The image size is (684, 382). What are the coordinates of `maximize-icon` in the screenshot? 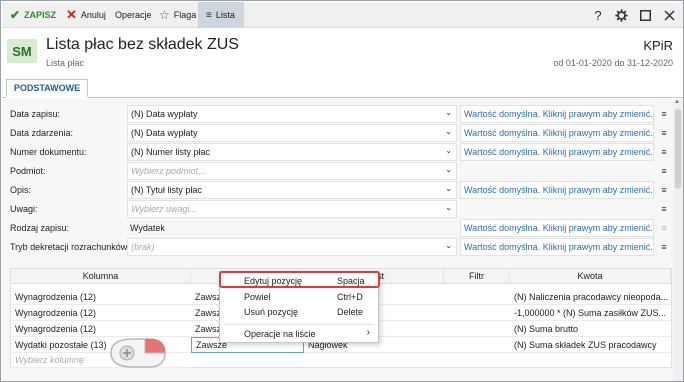 It's located at (645, 15).